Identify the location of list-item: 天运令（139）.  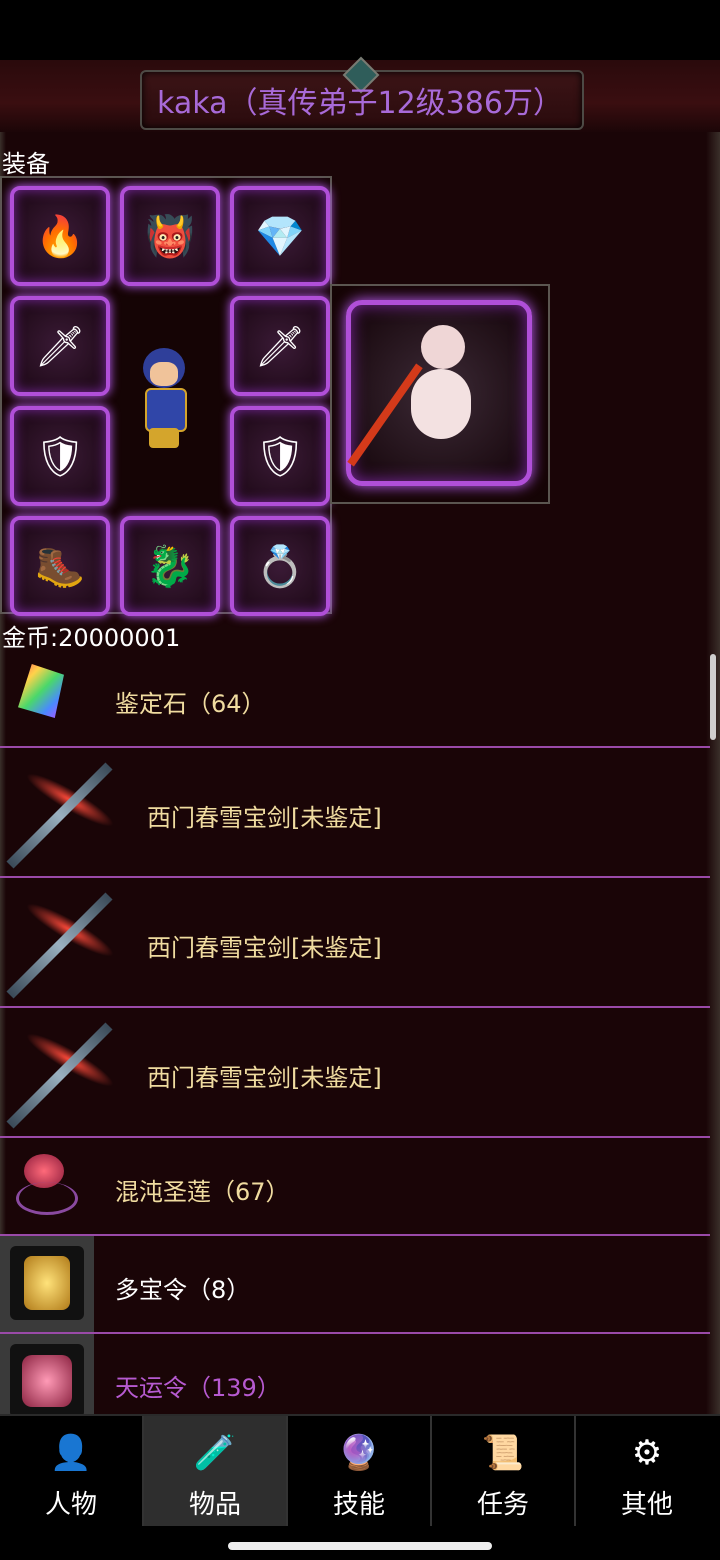
(355, 1382).